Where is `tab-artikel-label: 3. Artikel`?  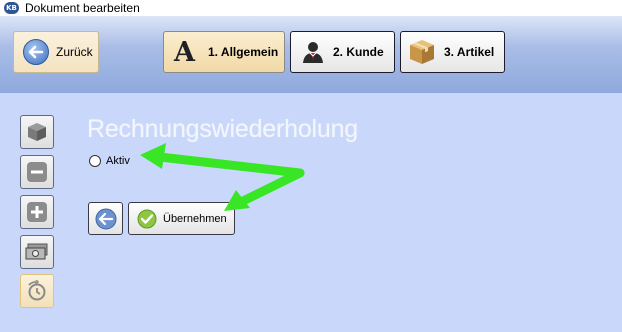
tab-artikel-label: 3. Artikel is located at coordinates (469, 52).